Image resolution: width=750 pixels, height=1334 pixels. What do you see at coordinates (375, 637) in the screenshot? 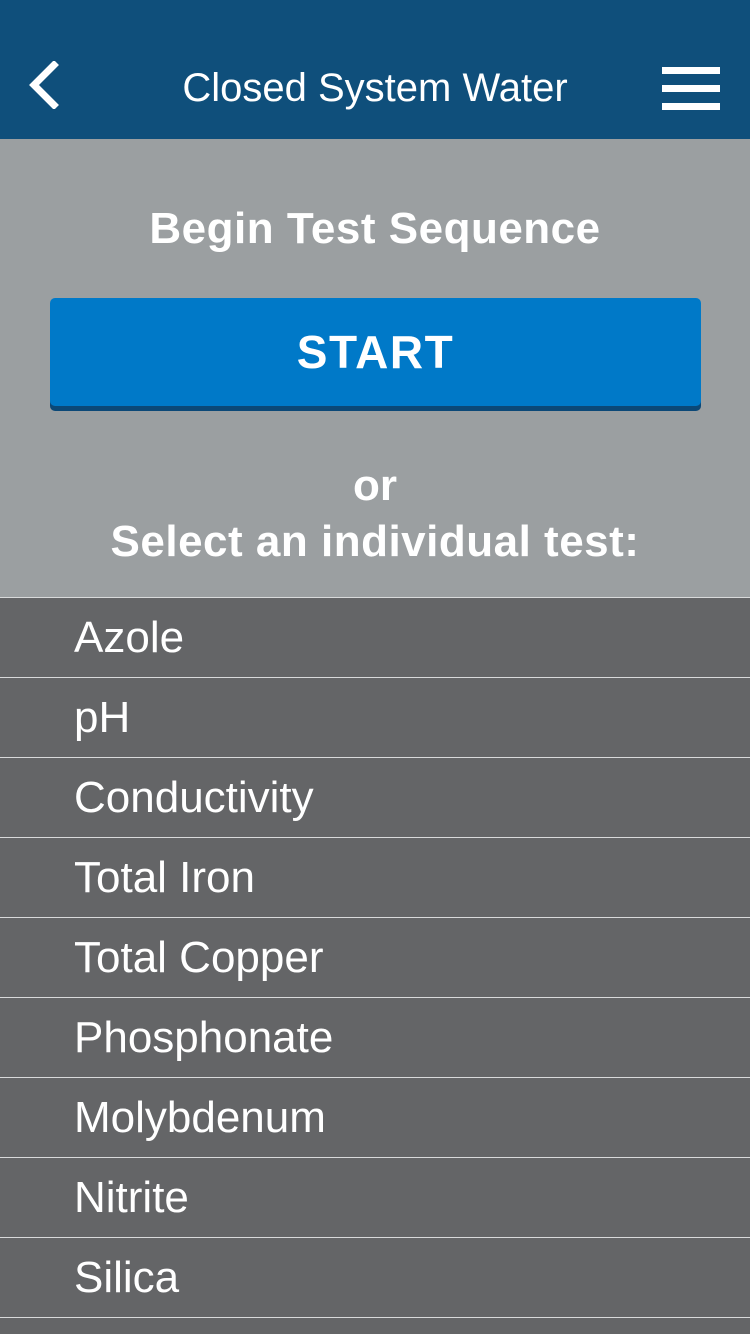
I see `test-item-azole: Azole` at bounding box center [375, 637].